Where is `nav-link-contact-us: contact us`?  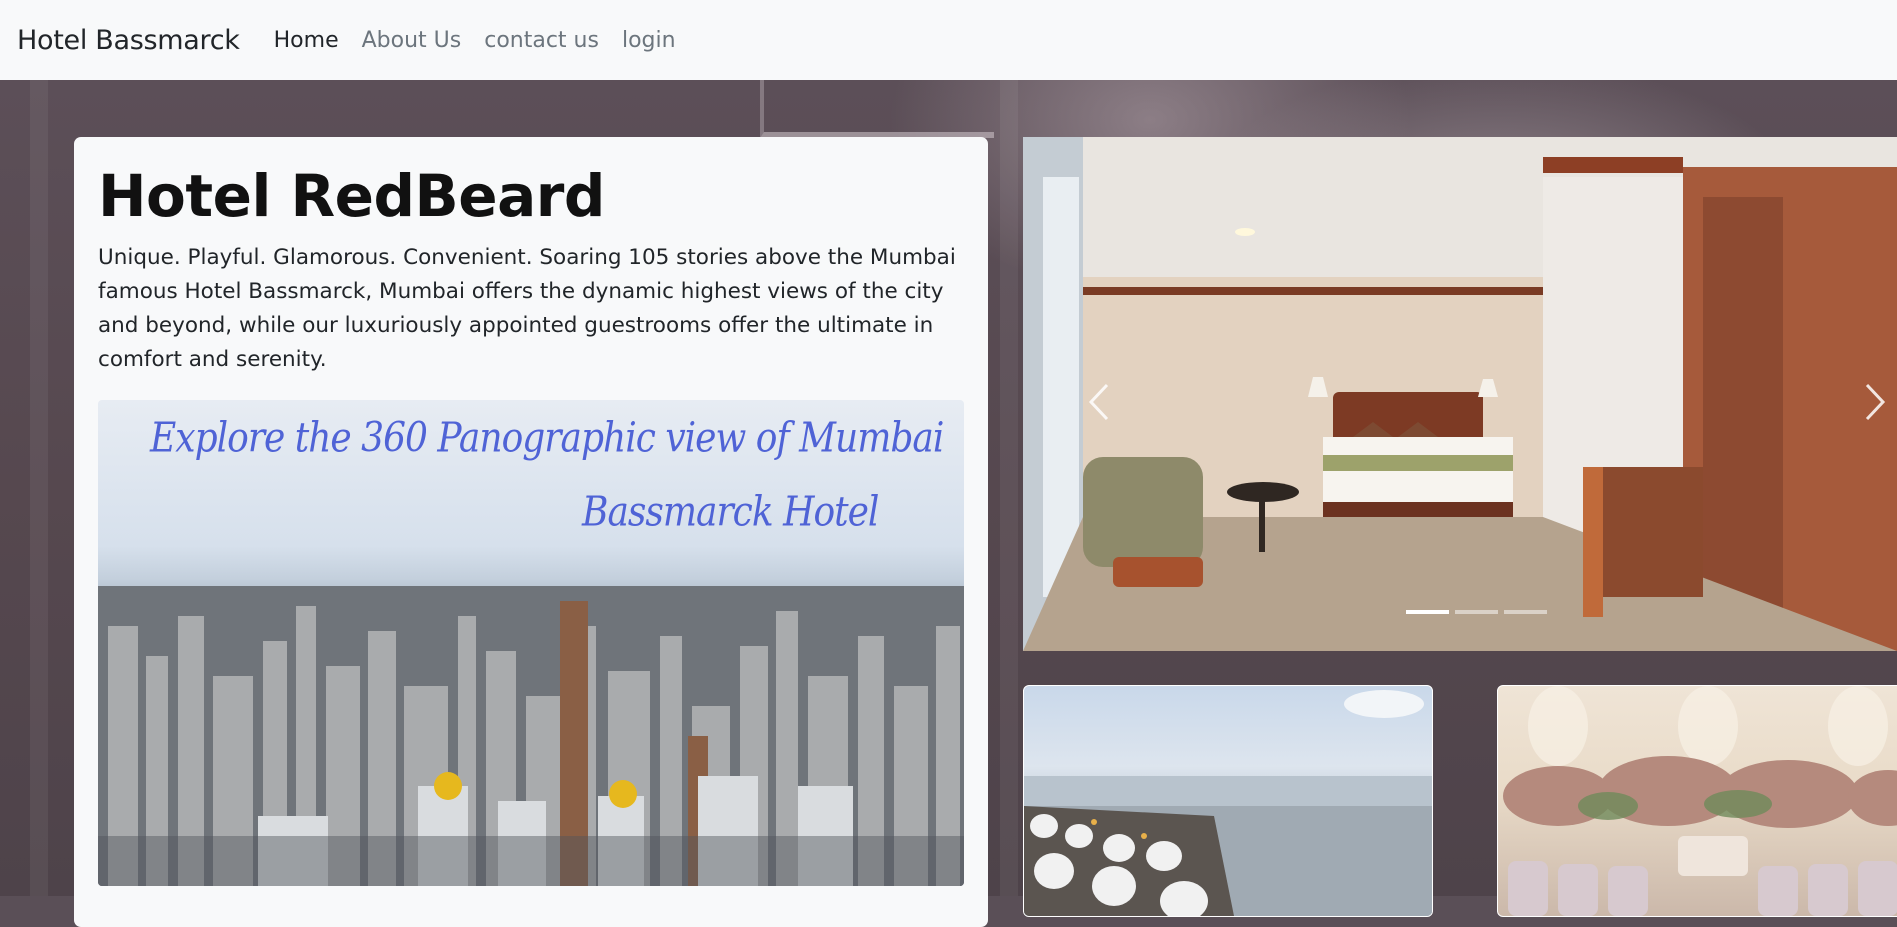 nav-link-contact-us: contact us is located at coordinates (541, 40).